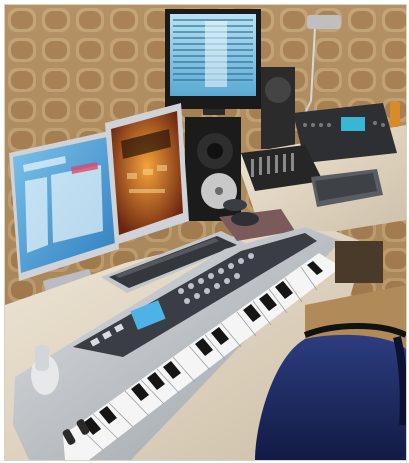 This screenshot has height=463, width=409. Describe the element at coordinates (147, 174) in the screenshot. I see `middle-monitor` at that location.